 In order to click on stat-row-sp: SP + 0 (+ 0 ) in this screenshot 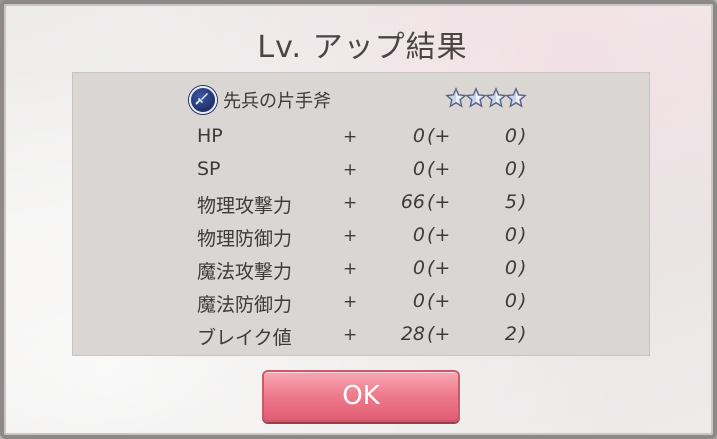, I will do `click(361, 170)`.